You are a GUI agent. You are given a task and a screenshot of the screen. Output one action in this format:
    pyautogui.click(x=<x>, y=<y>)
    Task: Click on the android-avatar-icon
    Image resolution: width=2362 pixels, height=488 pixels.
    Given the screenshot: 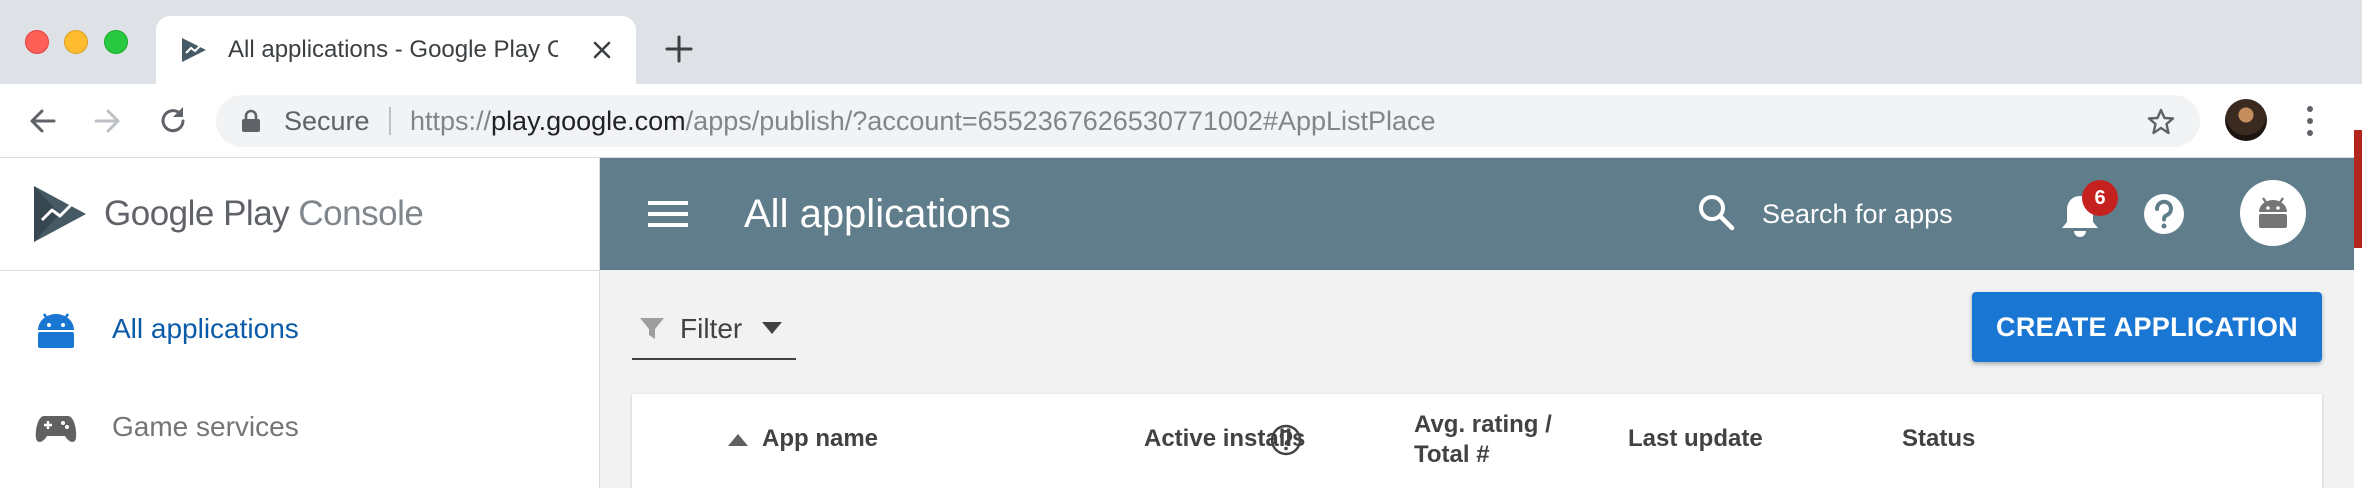 What is the action you would take?
    pyautogui.click(x=2273, y=212)
    